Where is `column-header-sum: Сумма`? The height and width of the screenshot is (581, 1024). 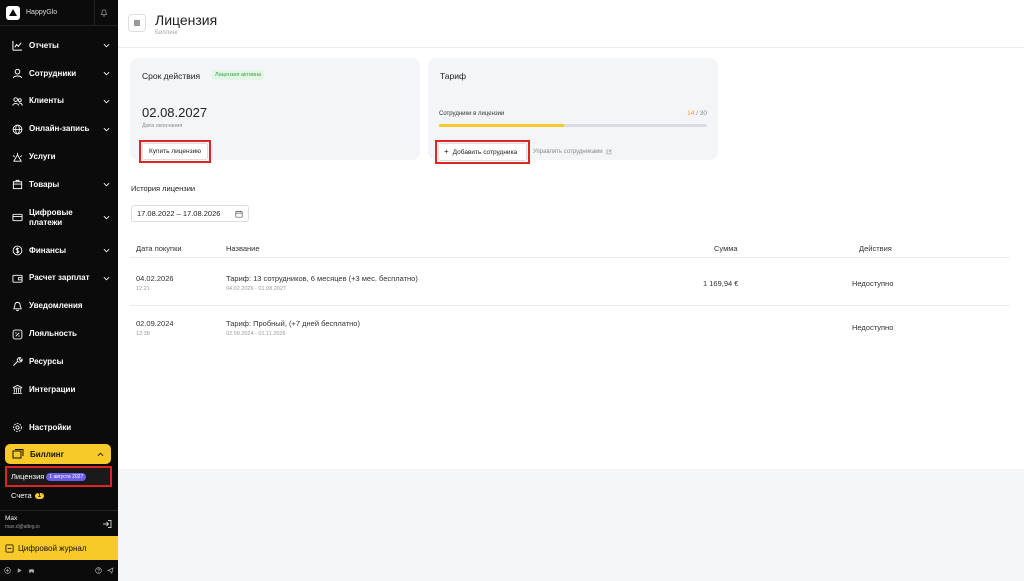 column-header-sum: Сумма is located at coordinates (726, 248).